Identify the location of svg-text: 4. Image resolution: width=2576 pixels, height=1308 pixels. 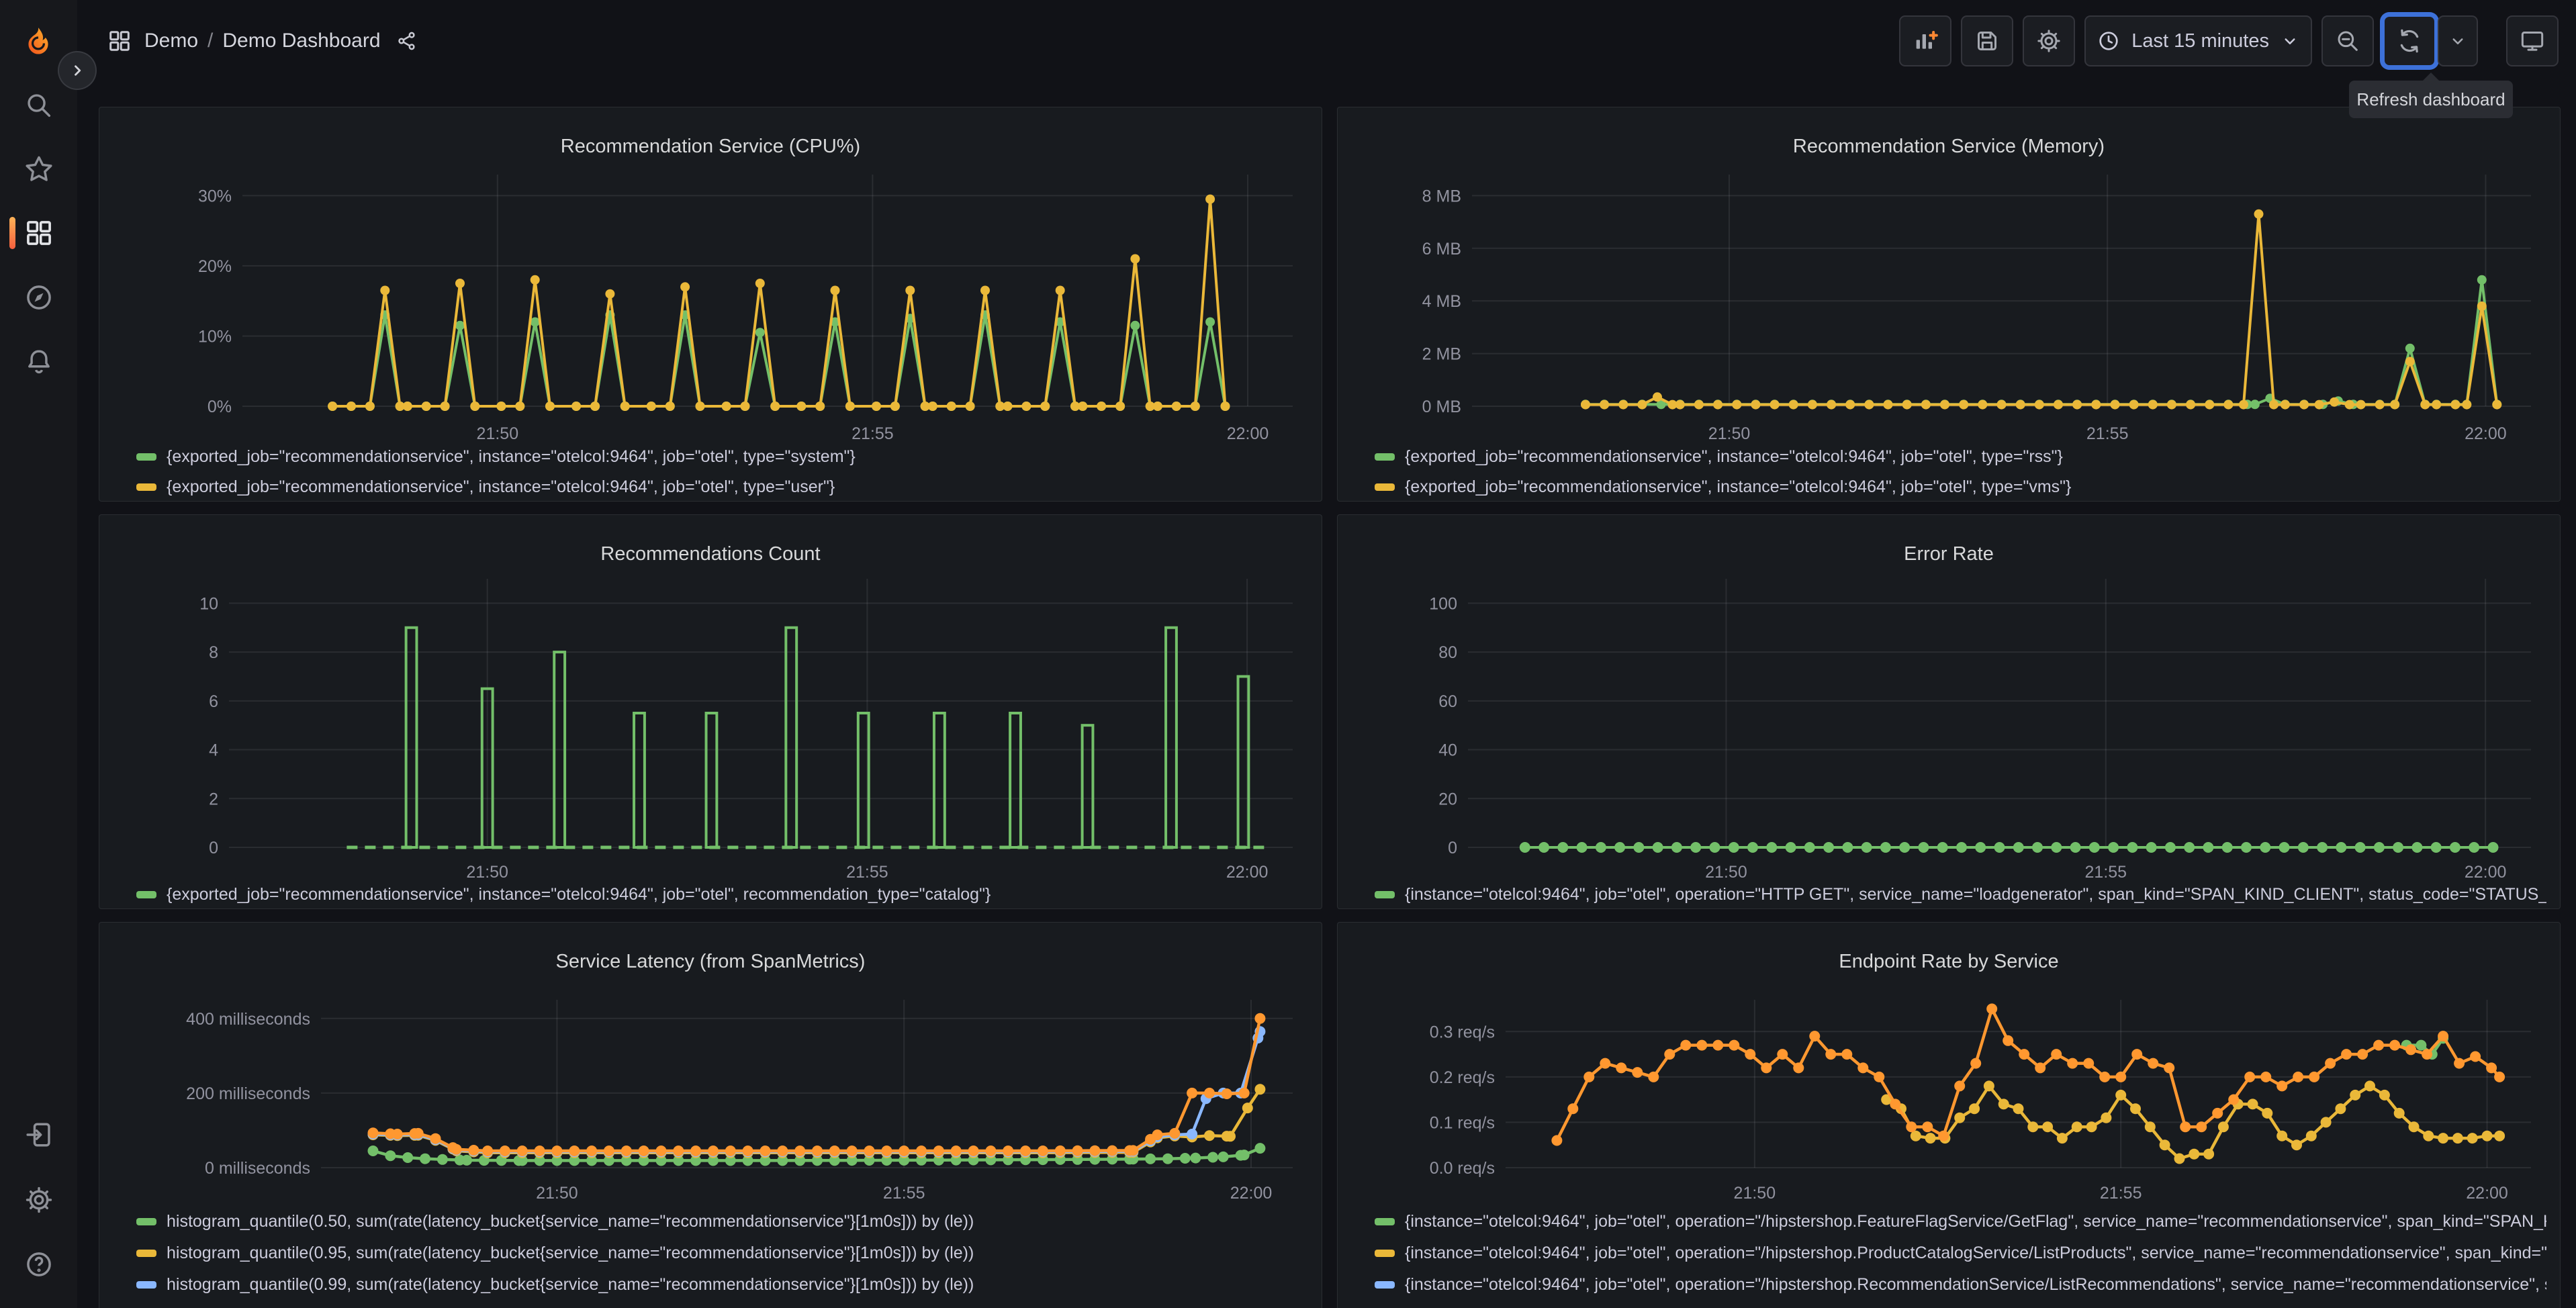
(213, 750).